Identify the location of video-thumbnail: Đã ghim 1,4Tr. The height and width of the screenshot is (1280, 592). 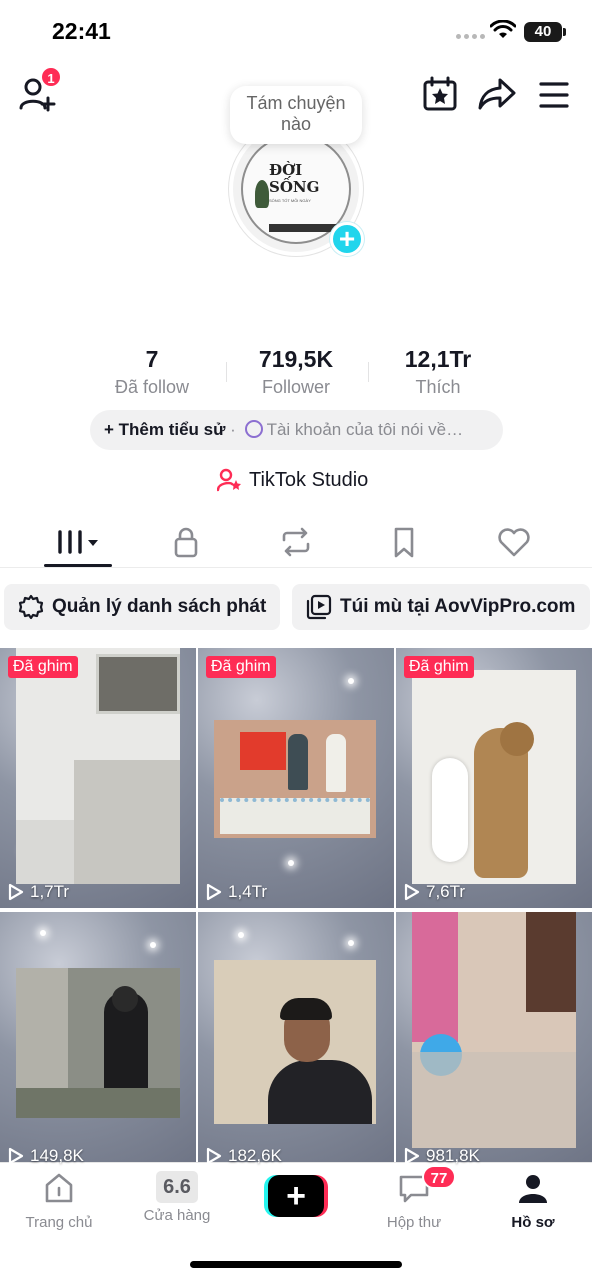
(296, 778).